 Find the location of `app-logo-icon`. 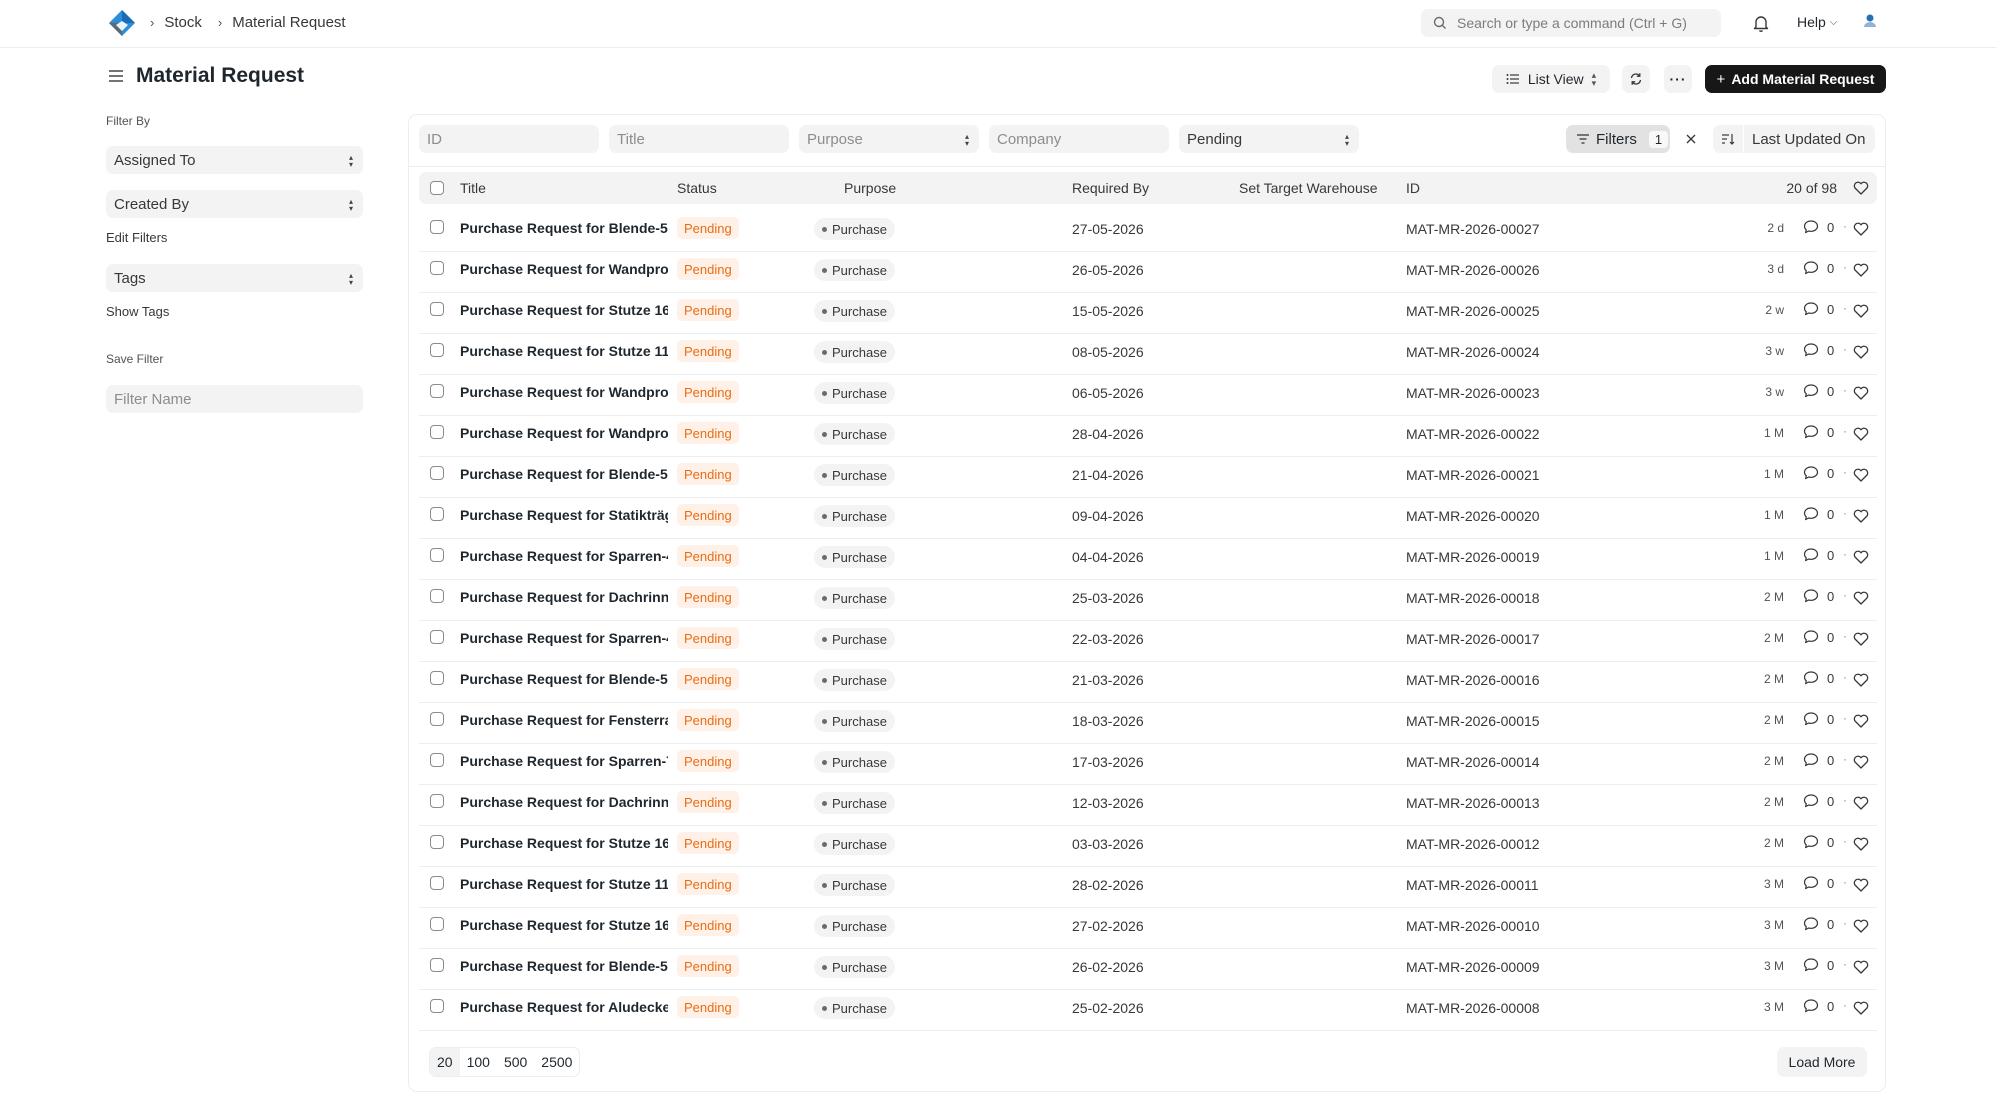

app-logo-icon is located at coordinates (122, 23).